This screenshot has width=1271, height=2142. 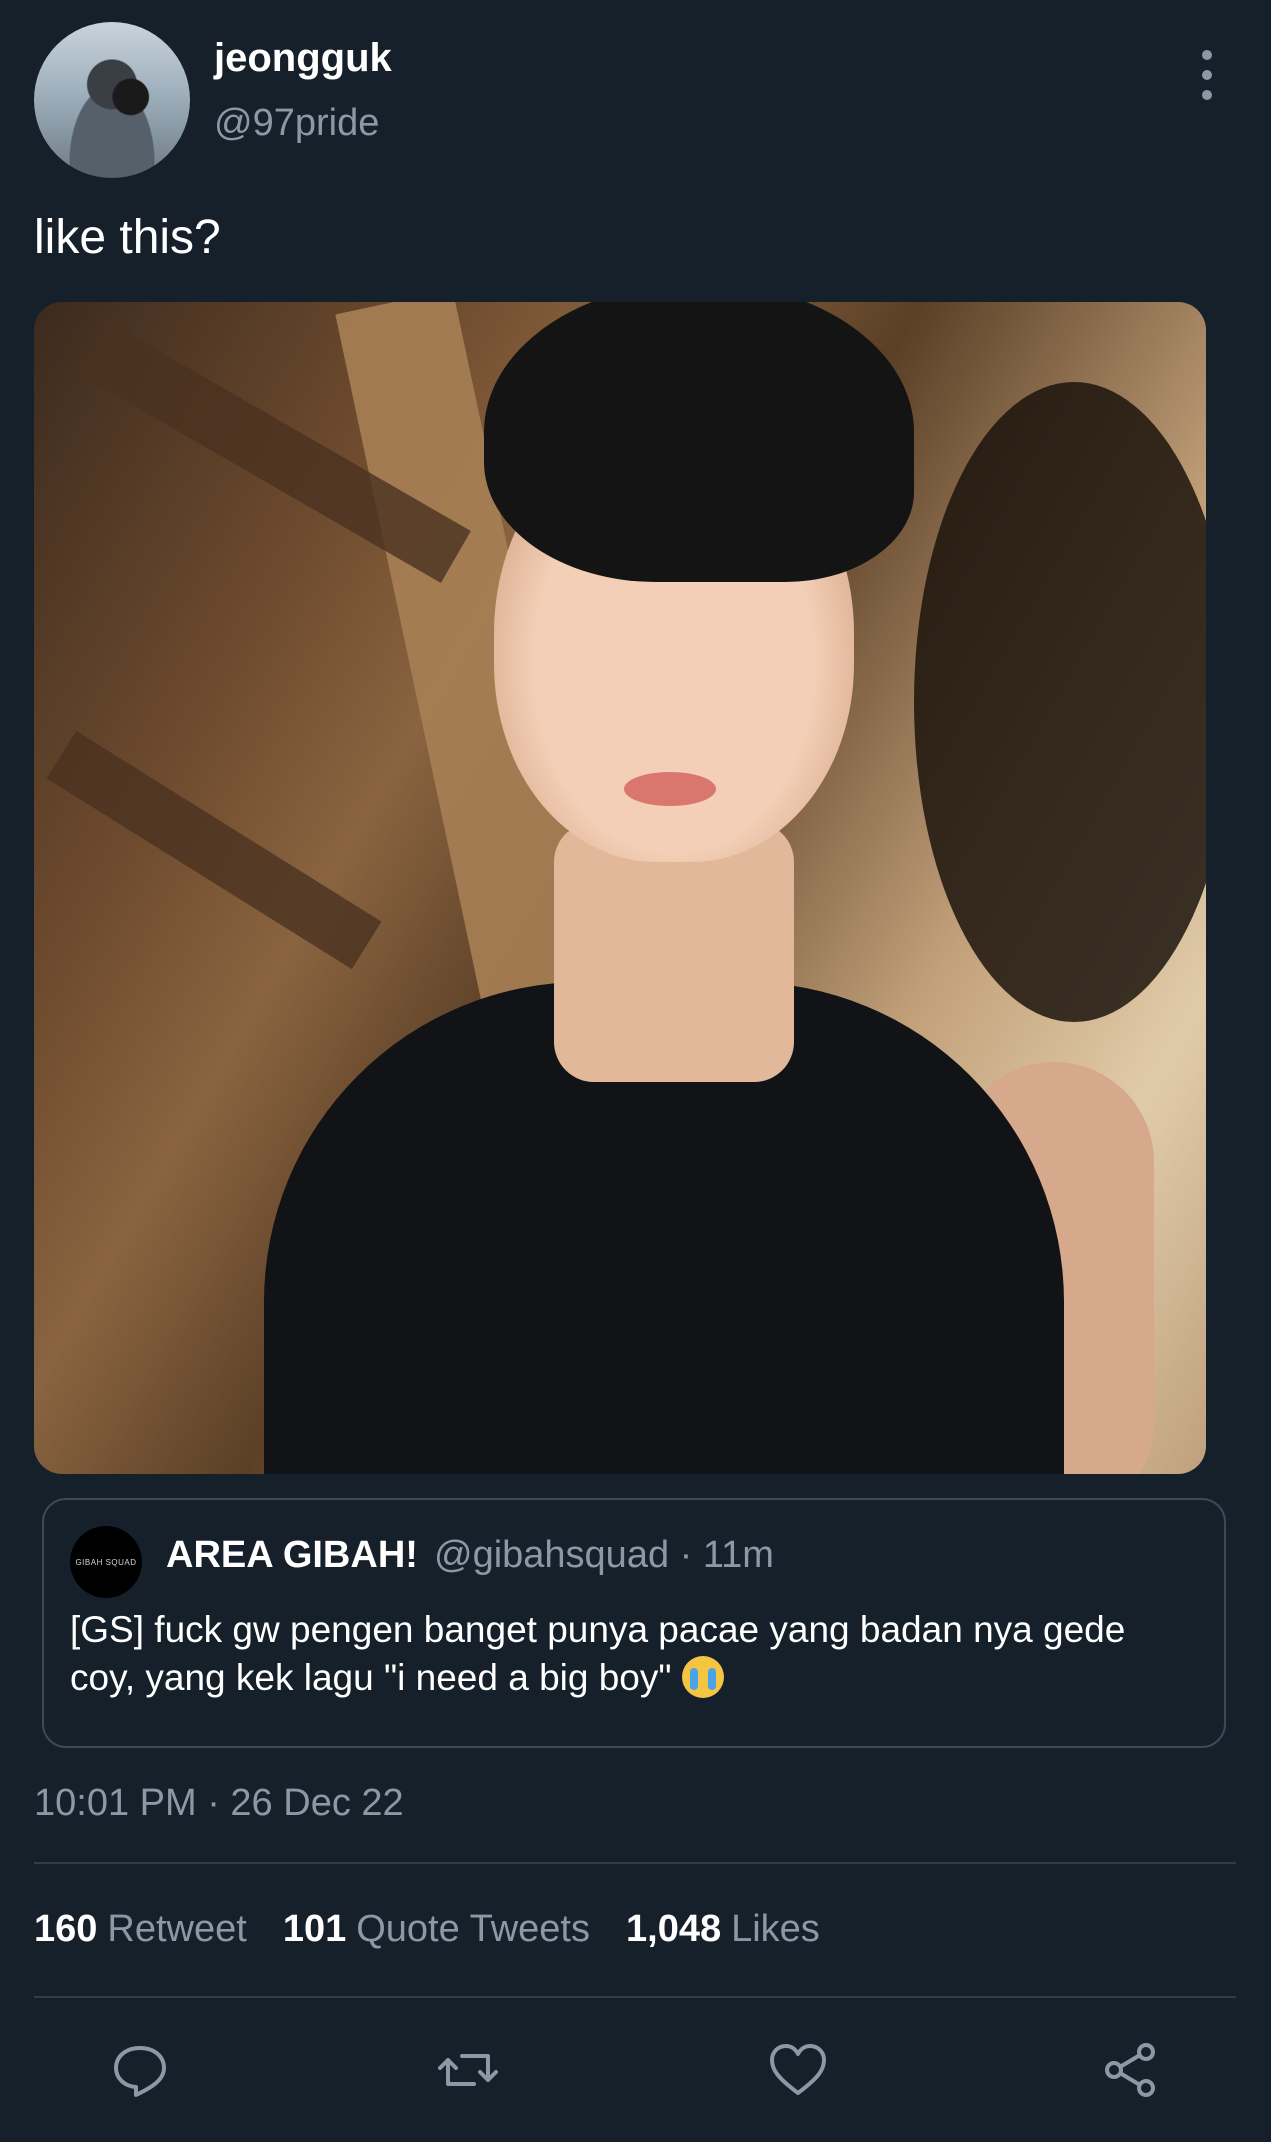 What do you see at coordinates (112, 100) in the screenshot?
I see `author-avatar` at bounding box center [112, 100].